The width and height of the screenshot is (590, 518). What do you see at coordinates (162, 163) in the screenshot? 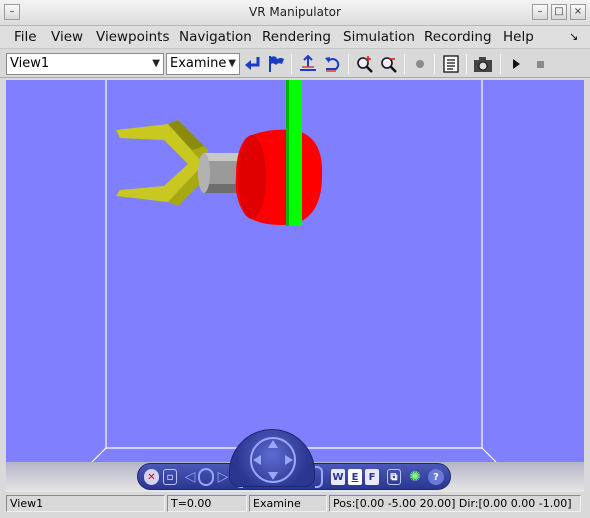
I see `robot-gripper` at bounding box center [162, 163].